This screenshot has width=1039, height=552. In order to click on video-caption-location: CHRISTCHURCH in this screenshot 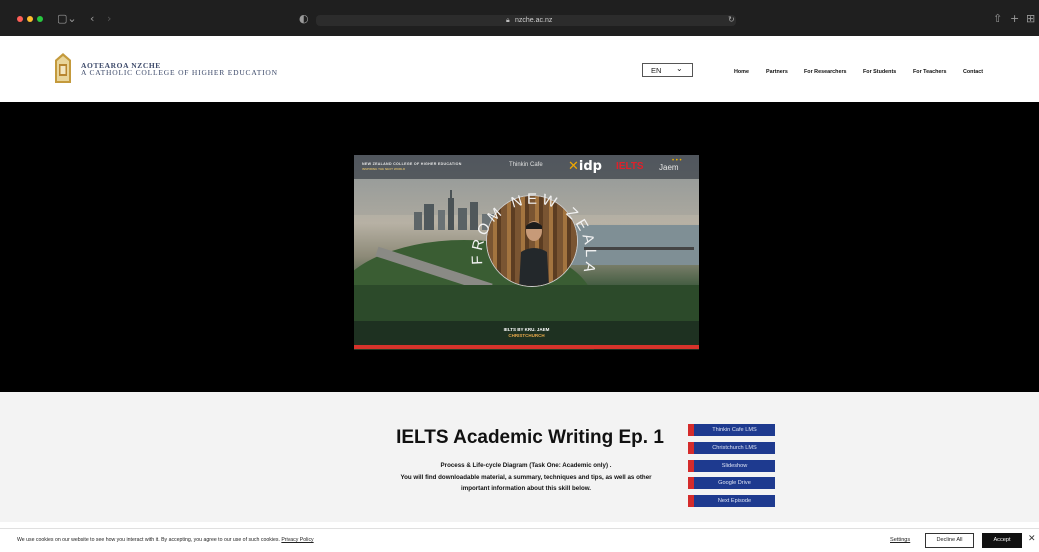, I will do `click(526, 335)`.